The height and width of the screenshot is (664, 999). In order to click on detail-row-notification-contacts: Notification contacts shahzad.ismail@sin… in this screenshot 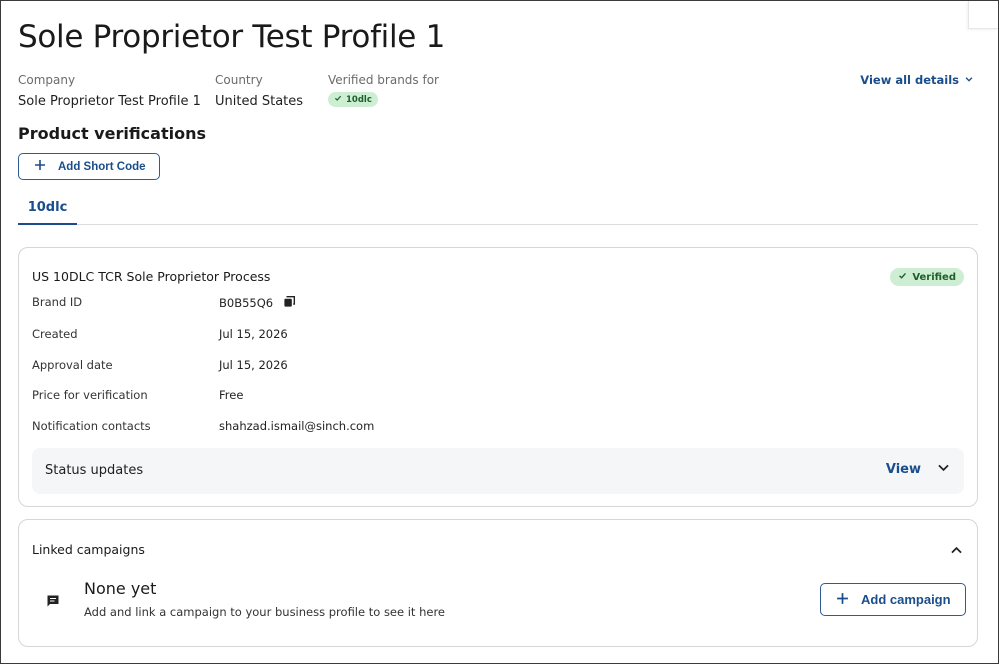, I will do `click(282, 426)`.